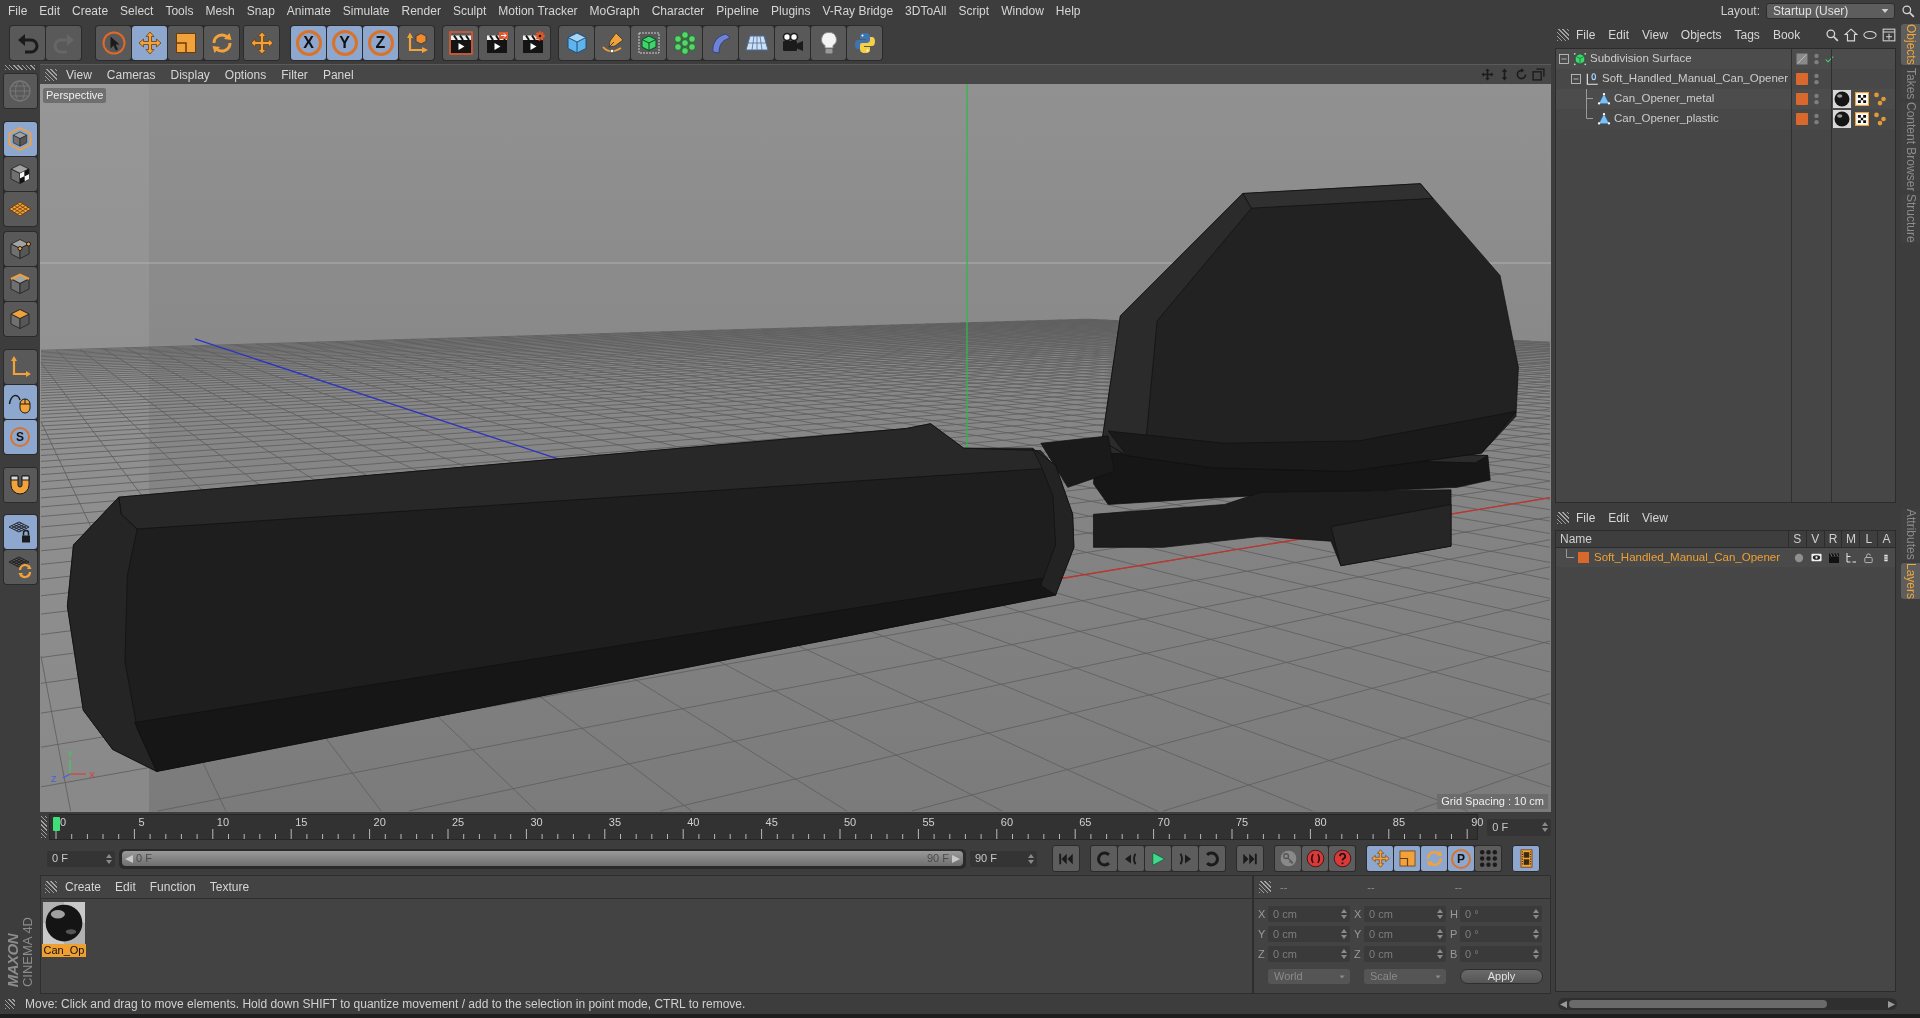 Image resolution: width=1920 pixels, height=1018 pixels. Describe the element at coordinates (56, 824) in the screenshot. I see `playhead-marker` at that location.